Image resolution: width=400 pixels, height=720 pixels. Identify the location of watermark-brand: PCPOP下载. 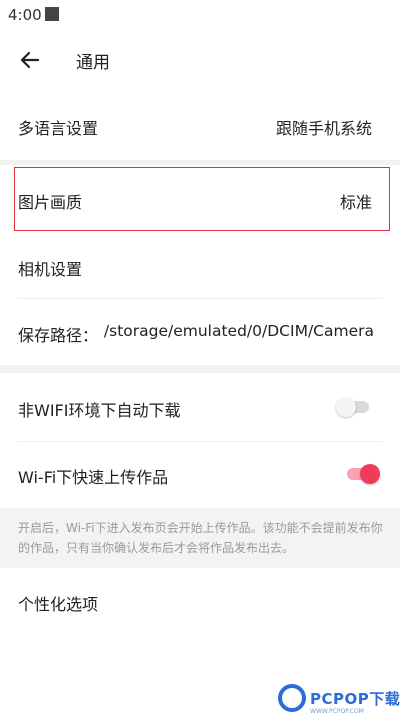
(355, 699).